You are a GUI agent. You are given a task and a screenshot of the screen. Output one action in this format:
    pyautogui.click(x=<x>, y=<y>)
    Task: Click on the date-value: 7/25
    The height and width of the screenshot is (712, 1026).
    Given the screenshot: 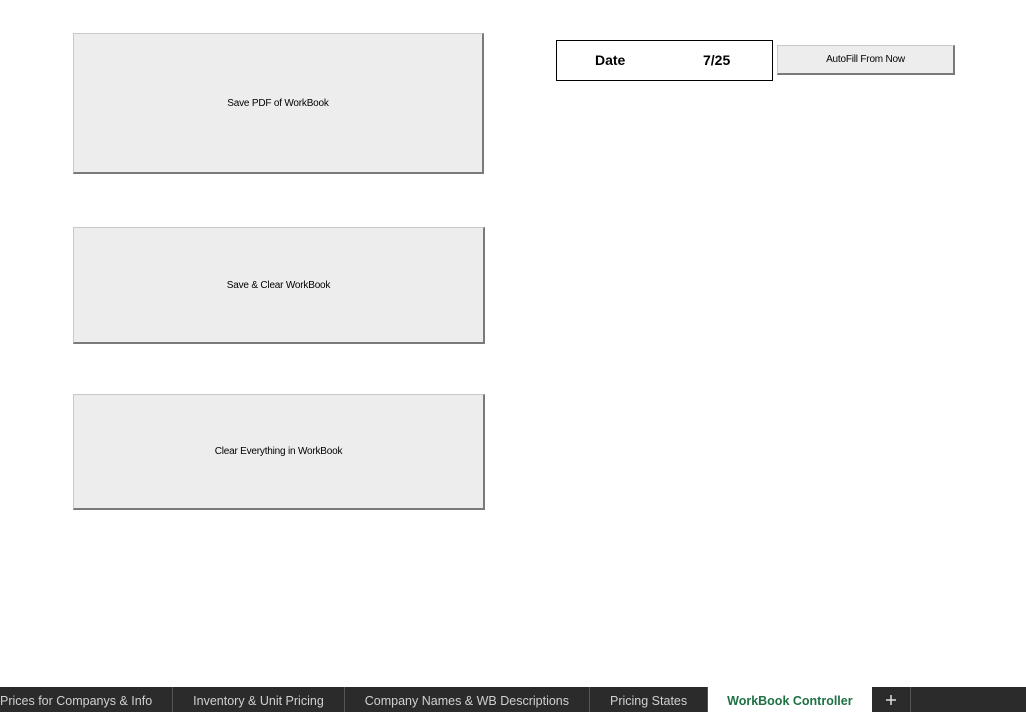 What is the action you would take?
    pyautogui.click(x=716, y=60)
    